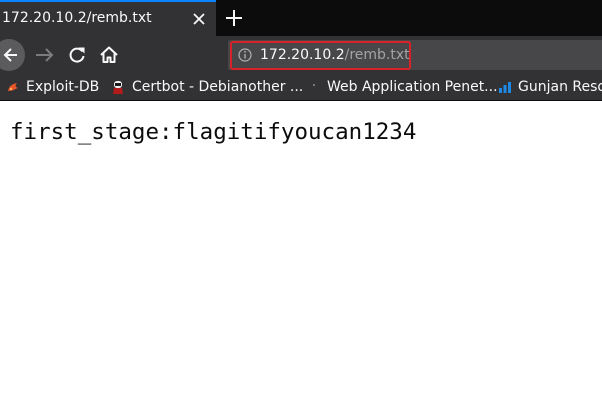 The image size is (602, 400). What do you see at coordinates (44, 55) in the screenshot?
I see `forward-arrow-icon` at bounding box center [44, 55].